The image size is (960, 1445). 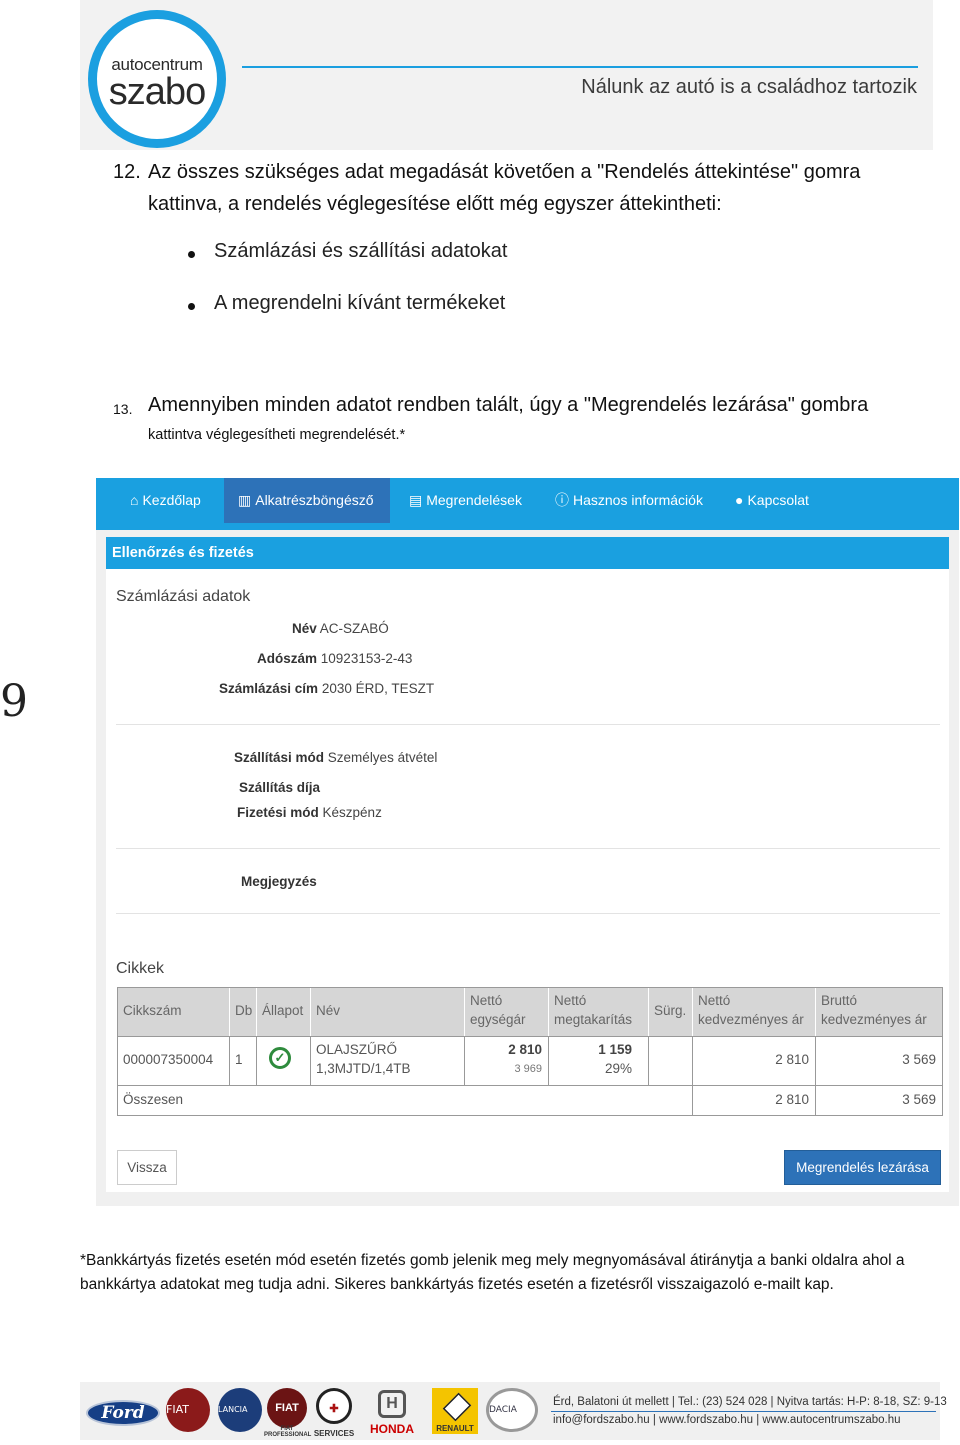 What do you see at coordinates (334, 1413) in the screenshot?
I see `alfa-romeo-services-logo: ✚ SERVICES` at bounding box center [334, 1413].